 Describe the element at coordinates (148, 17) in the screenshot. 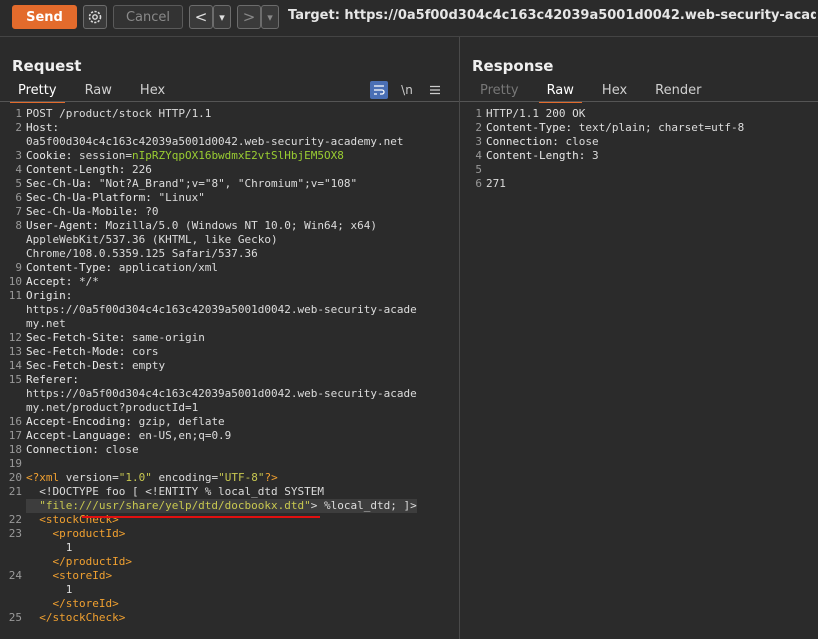

I see `cancel-button: Cancel` at that location.